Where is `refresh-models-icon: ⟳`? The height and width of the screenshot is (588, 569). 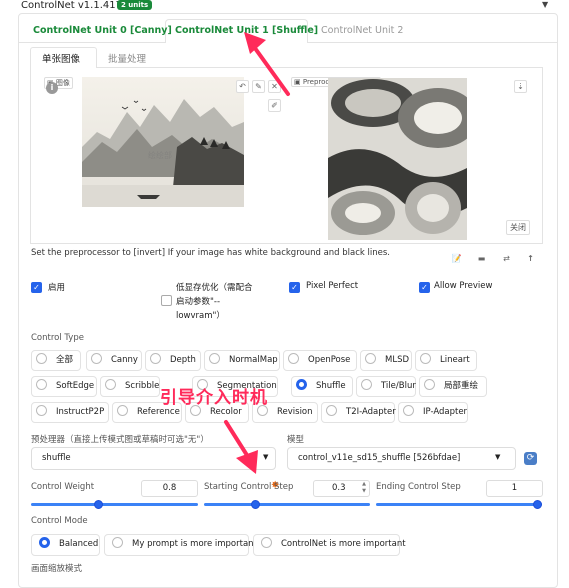
refresh-models-icon: ⟳ is located at coordinates (530, 458).